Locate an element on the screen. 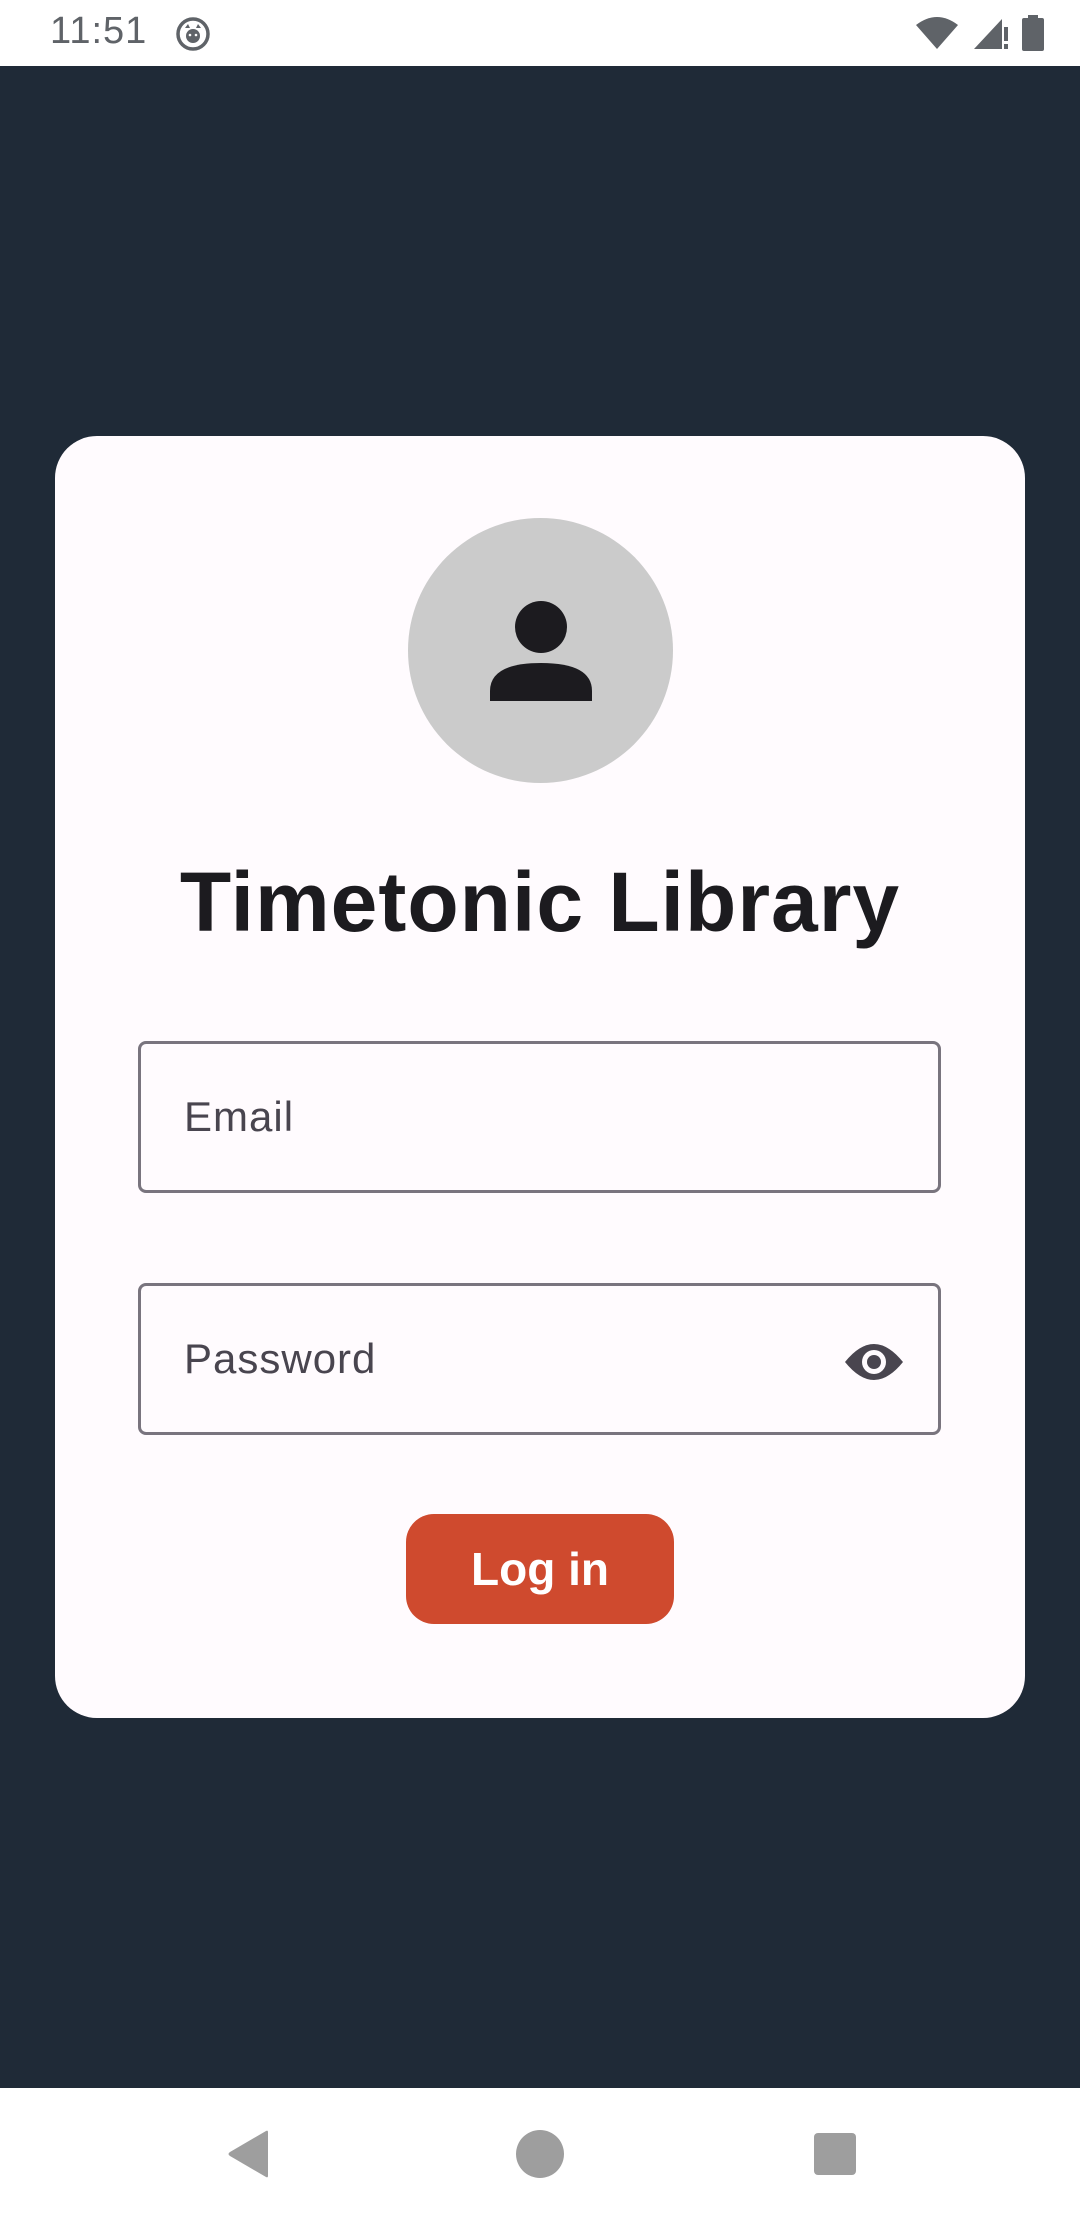 The width and height of the screenshot is (1080, 2220). back-icon is located at coordinates (248, 2154).